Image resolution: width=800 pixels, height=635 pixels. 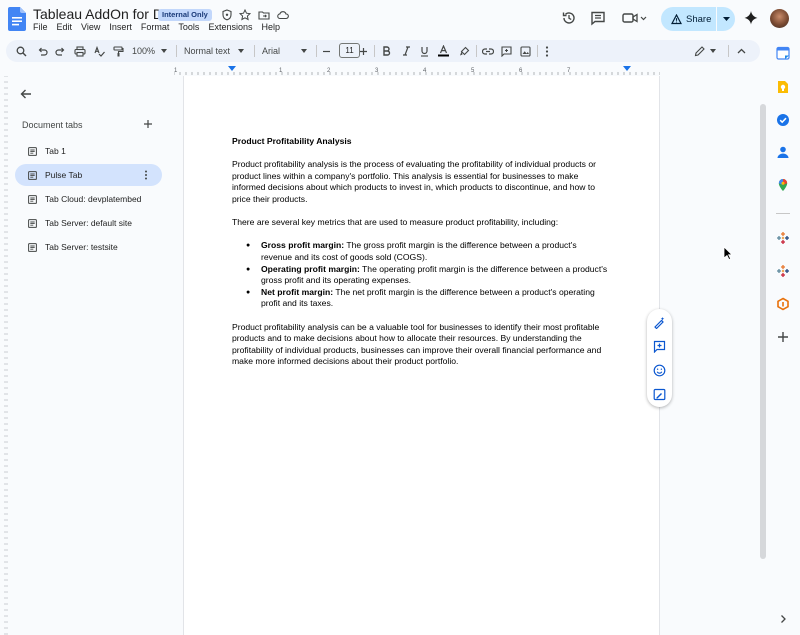 I want to click on meet-call-icon, so click(x=635, y=18).